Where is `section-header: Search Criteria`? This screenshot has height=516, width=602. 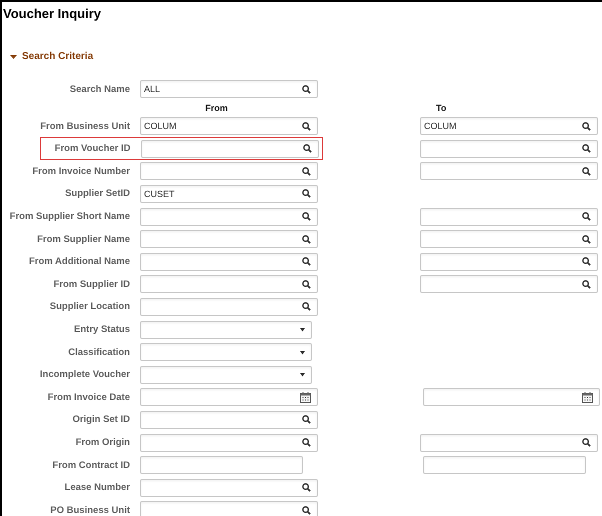 section-header: Search Criteria is located at coordinates (306, 56).